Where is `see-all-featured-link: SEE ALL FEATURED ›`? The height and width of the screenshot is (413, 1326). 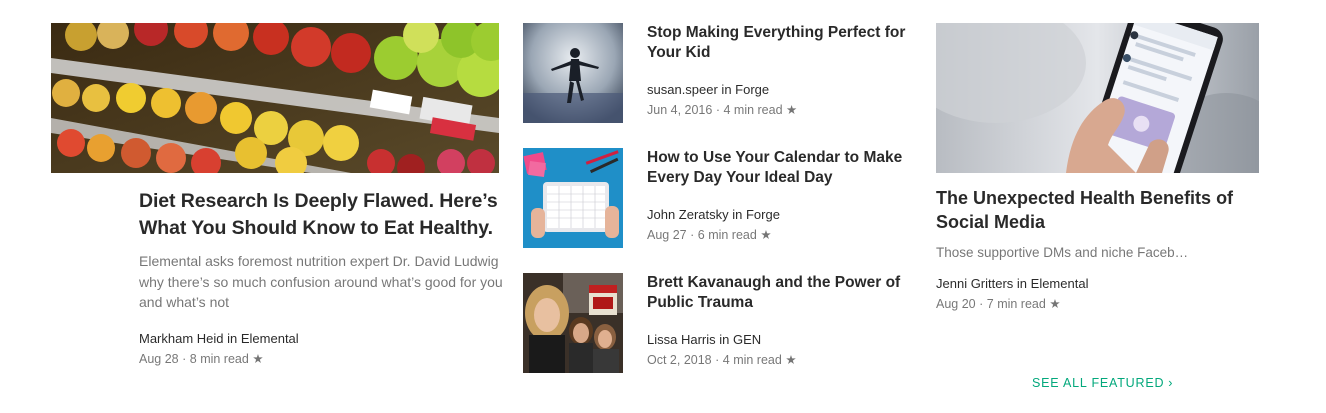
see-all-featured-link: SEE ALL FEATURED › is located at coordinates (1102, 383).